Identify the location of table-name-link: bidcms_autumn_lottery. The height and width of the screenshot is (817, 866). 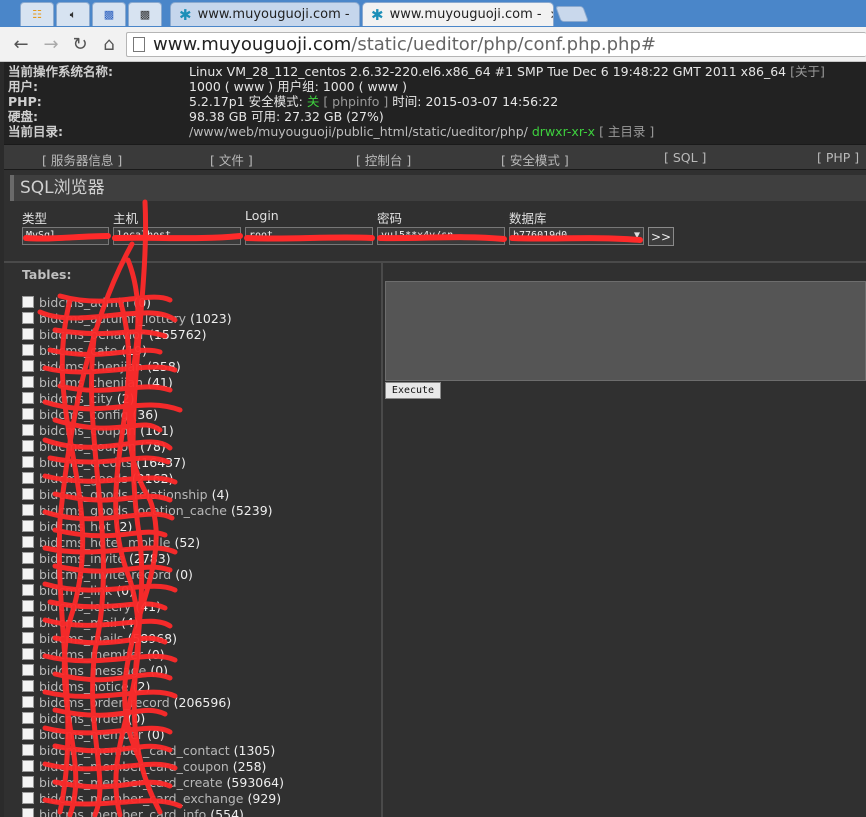
(112, 318).